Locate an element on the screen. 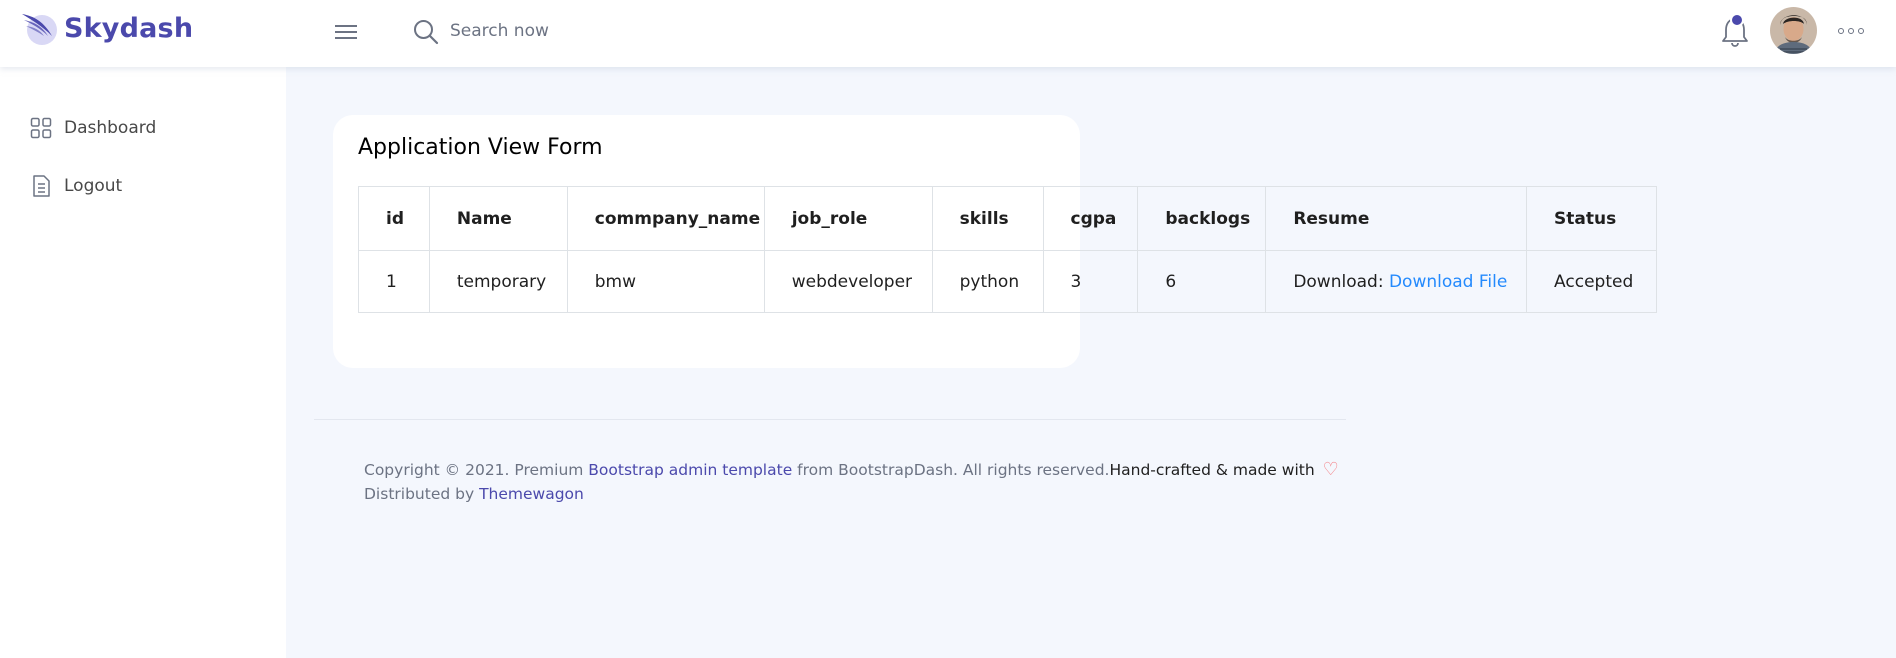  cell-name: temporary is located at coordinates (498, 281).